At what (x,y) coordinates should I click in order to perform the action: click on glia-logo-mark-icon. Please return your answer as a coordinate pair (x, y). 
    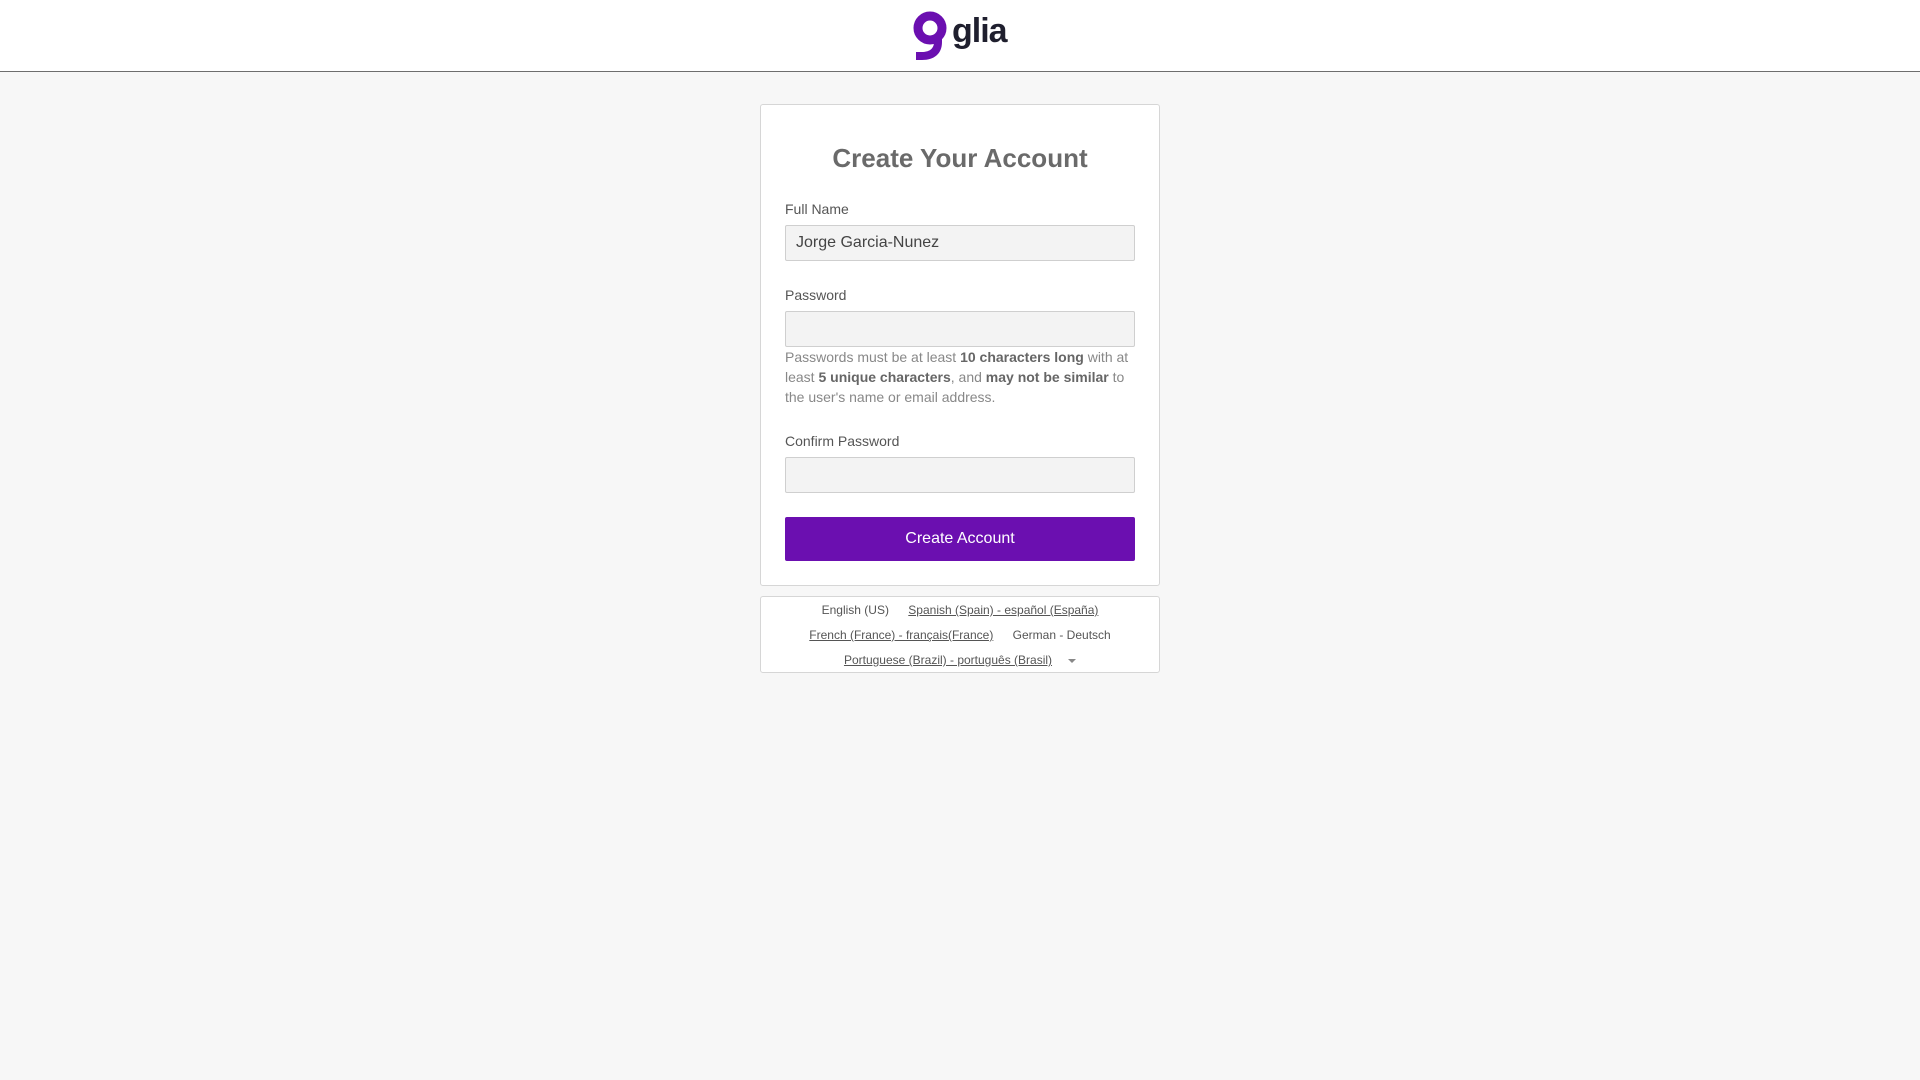
    Looking at the image, I should click on (930, 35).